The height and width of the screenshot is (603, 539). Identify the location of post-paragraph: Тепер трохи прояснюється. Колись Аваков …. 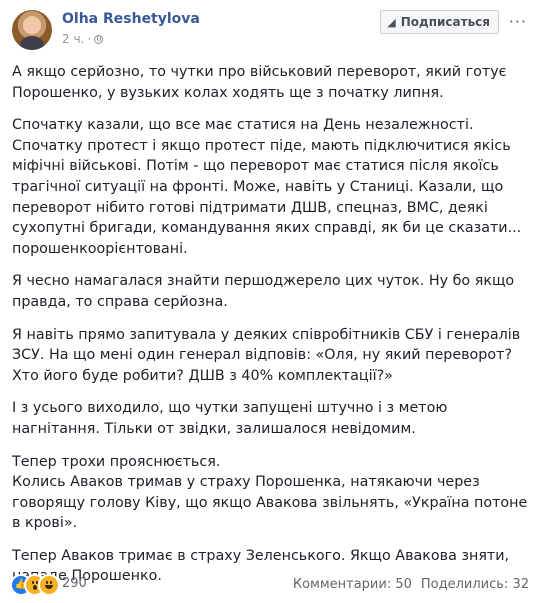
(270, 492).